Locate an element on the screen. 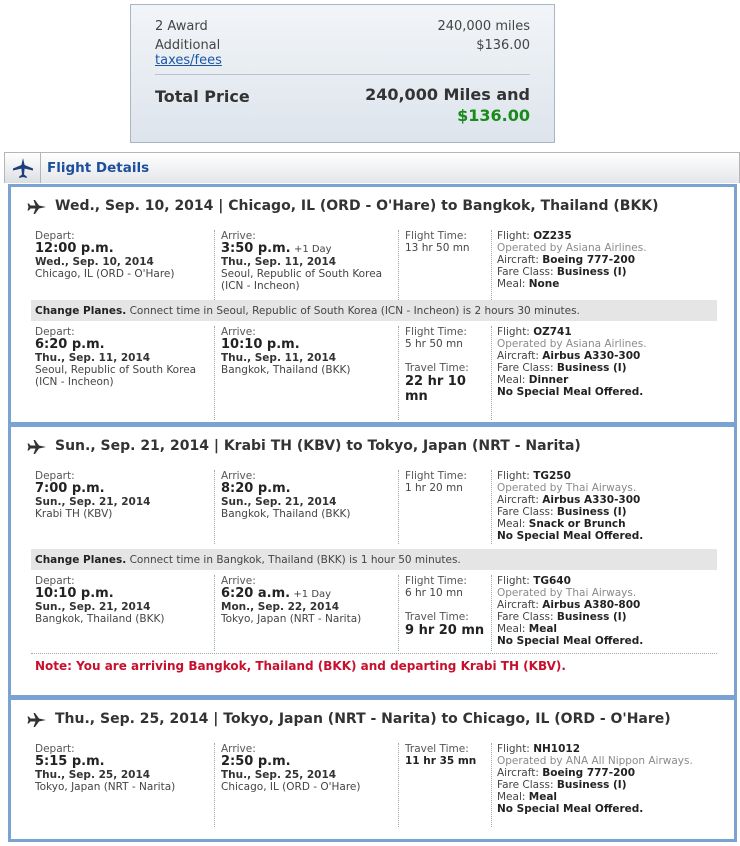  note-divider is located at coordinates (374, 653).